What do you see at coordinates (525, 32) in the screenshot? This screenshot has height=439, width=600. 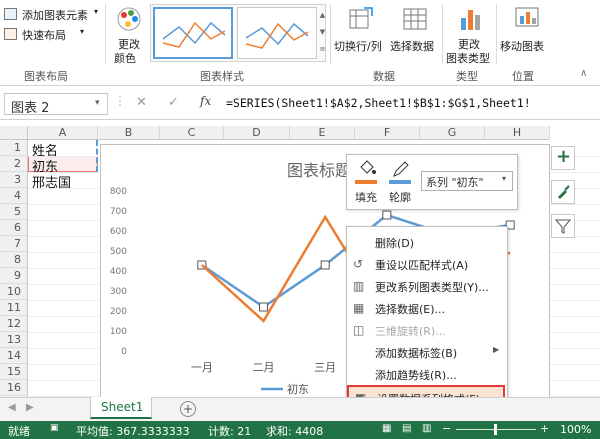 I see `move-chart-button: 移动图表` at bounding box center [525, 32].